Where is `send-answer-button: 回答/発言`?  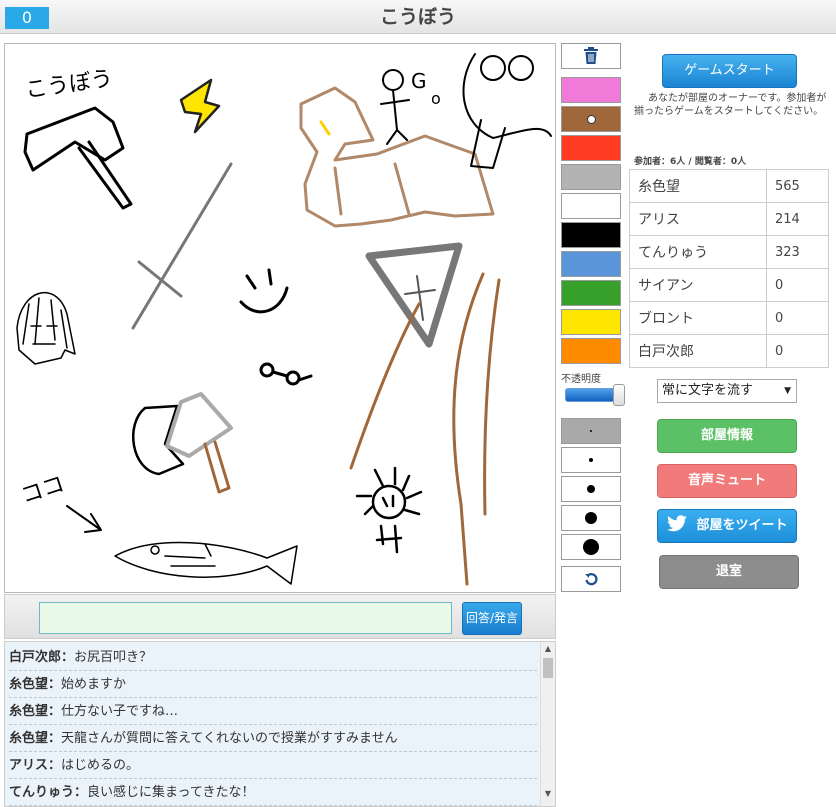
send-answer-button: 回答/発言 is located at coordinates (492, 618).